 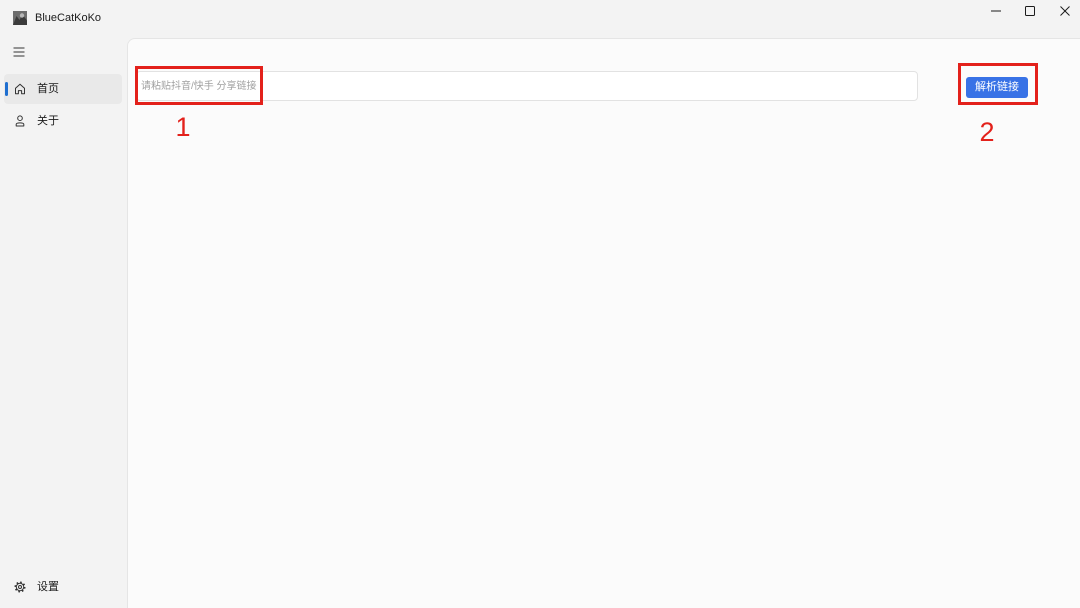 What do you see at coordinates (48, 89) in the screenshot?
I see `sidebar-item-label: 首页` at bounding box center [48, 89].